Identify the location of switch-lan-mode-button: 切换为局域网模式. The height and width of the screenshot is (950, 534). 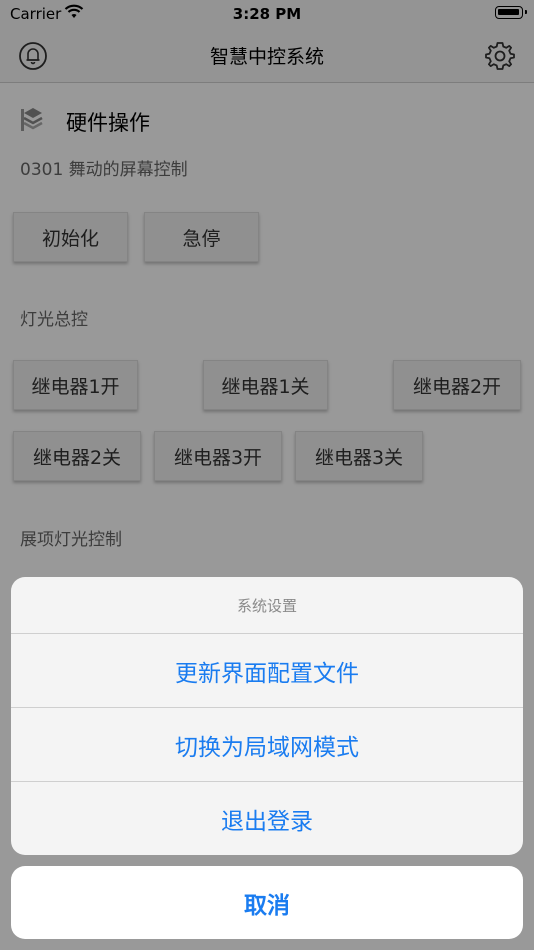
(267, 745).